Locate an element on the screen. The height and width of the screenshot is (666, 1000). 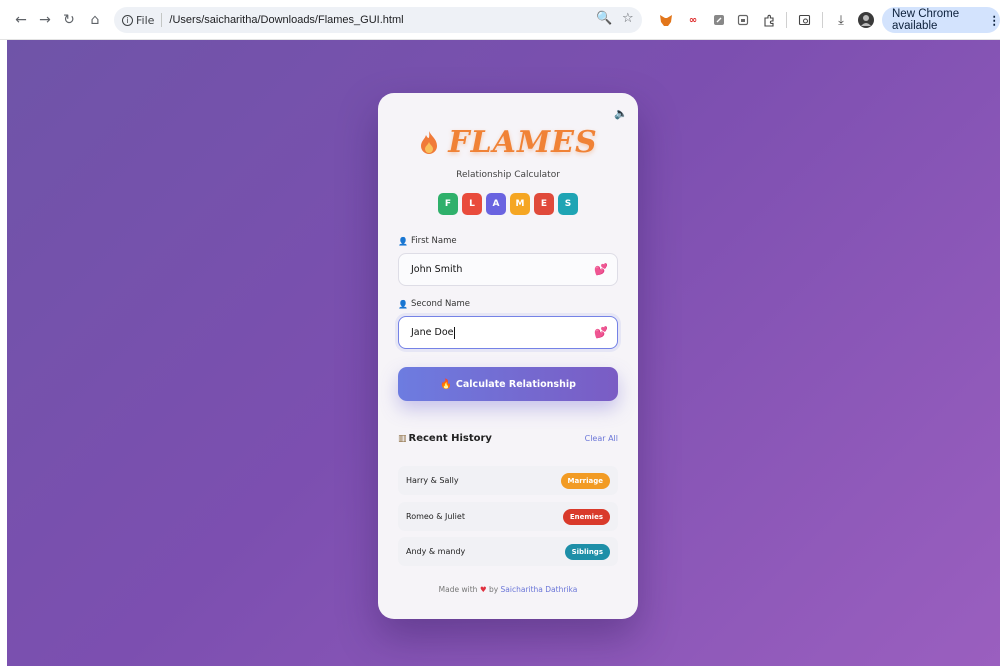
flames-letter-a: A is located at coordinates (496, 204).